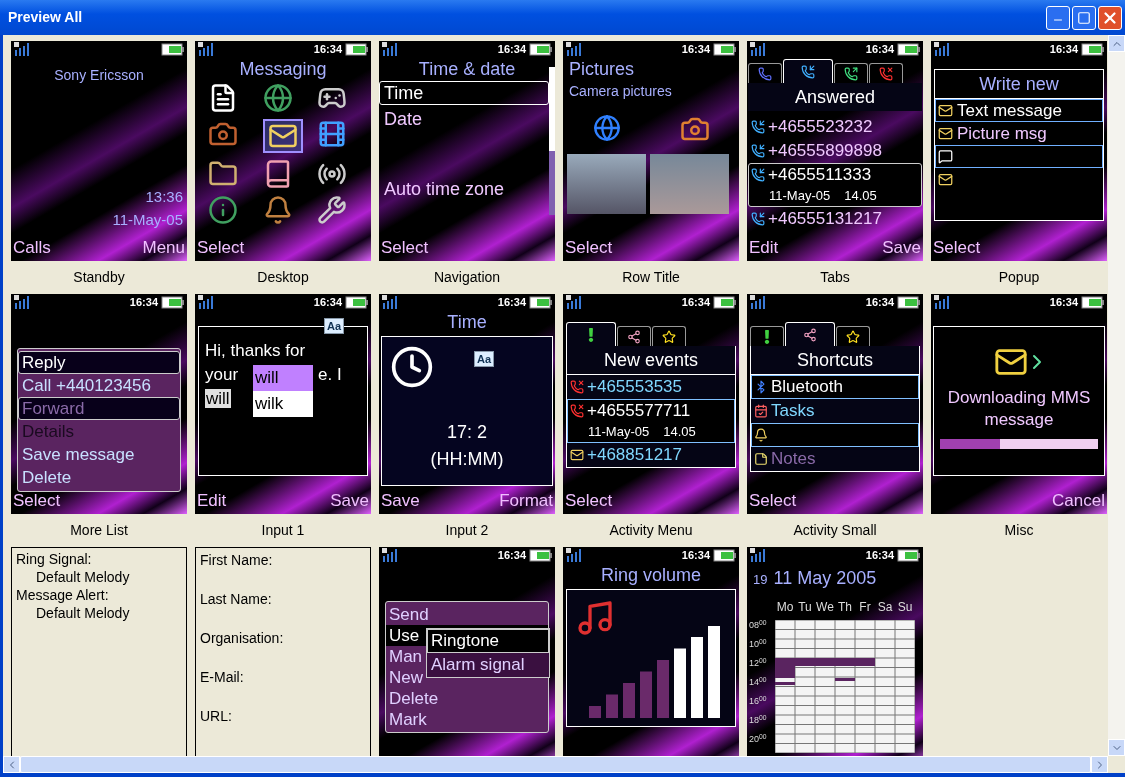 The image size is (1125, 777). Describe the element at coordinates (467, 411) in the screenshot. I see `time-input-field: Aa 17: 2 (HH:MM)` at that location.